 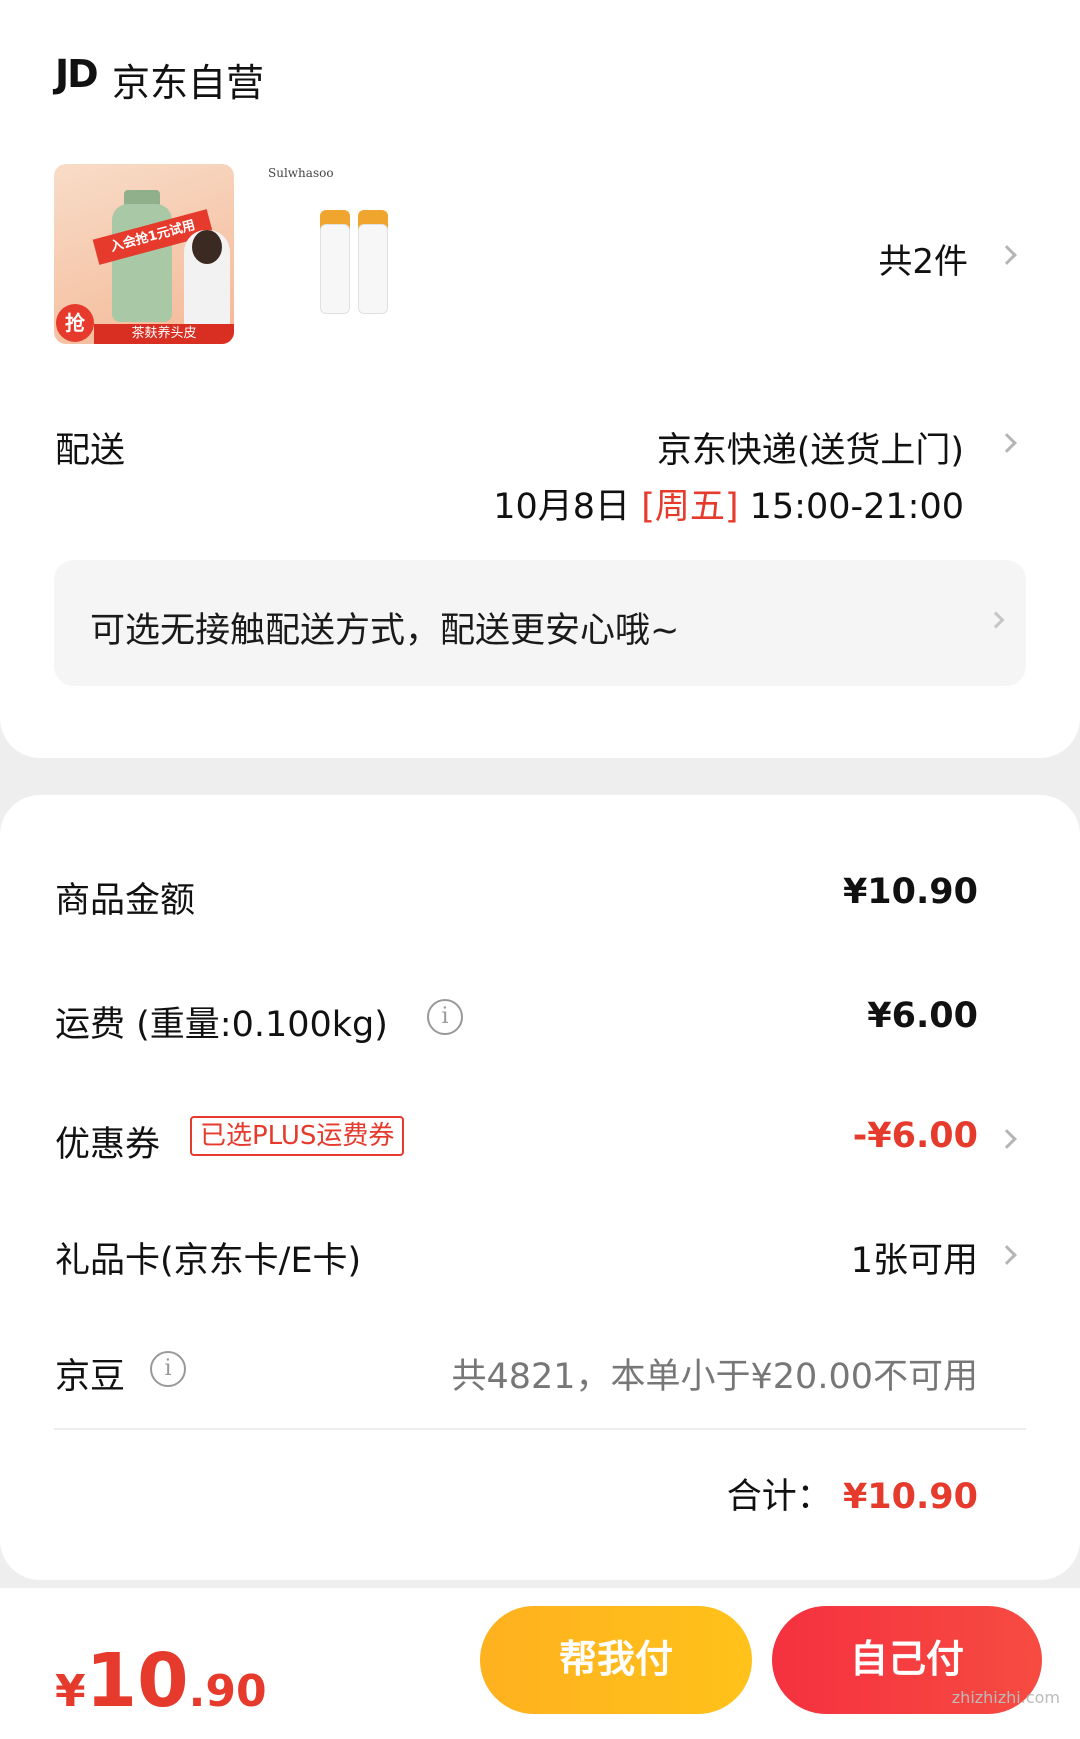 I want to click on coupon-label: 优惠券, so click(x=108, y=1145).